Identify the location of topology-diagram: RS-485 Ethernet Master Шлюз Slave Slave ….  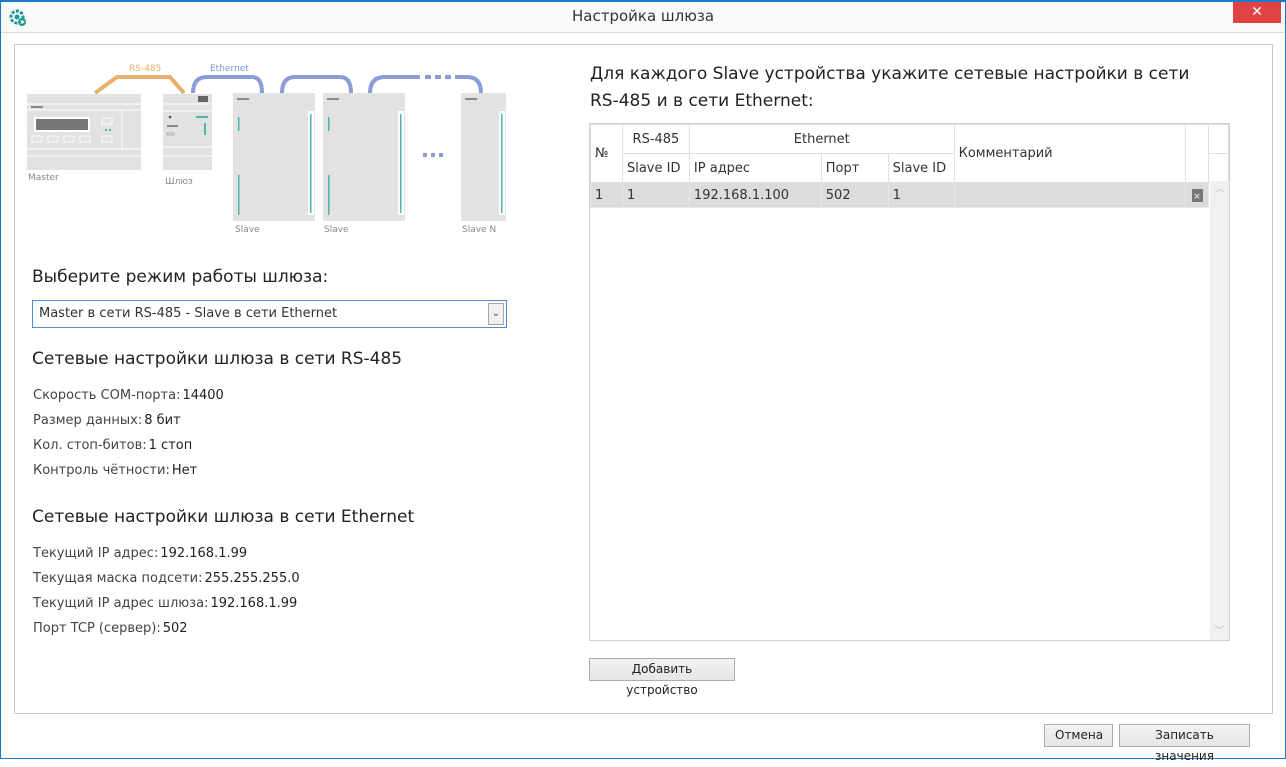
(277, 151).